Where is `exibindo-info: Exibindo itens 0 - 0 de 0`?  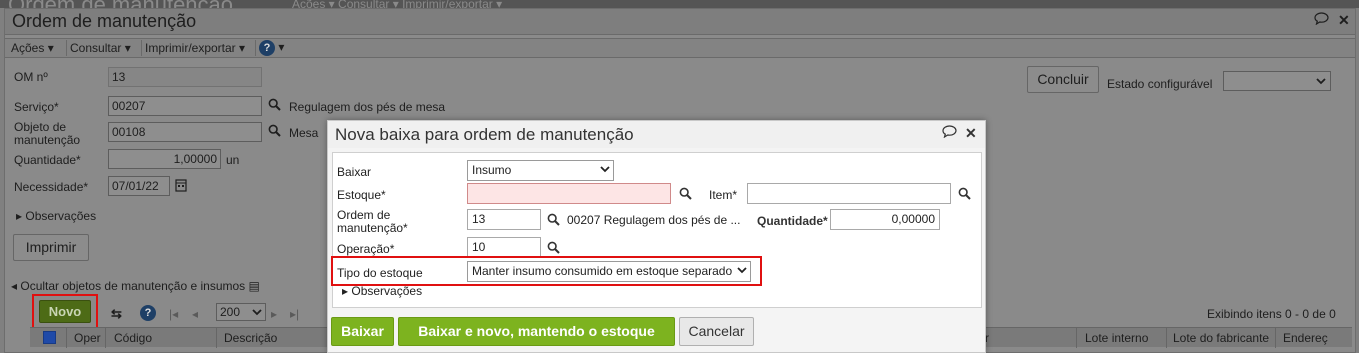 exibindo-info: Exibindo itens 0 - 0 de 0 is located at coordinates (1271, 314).